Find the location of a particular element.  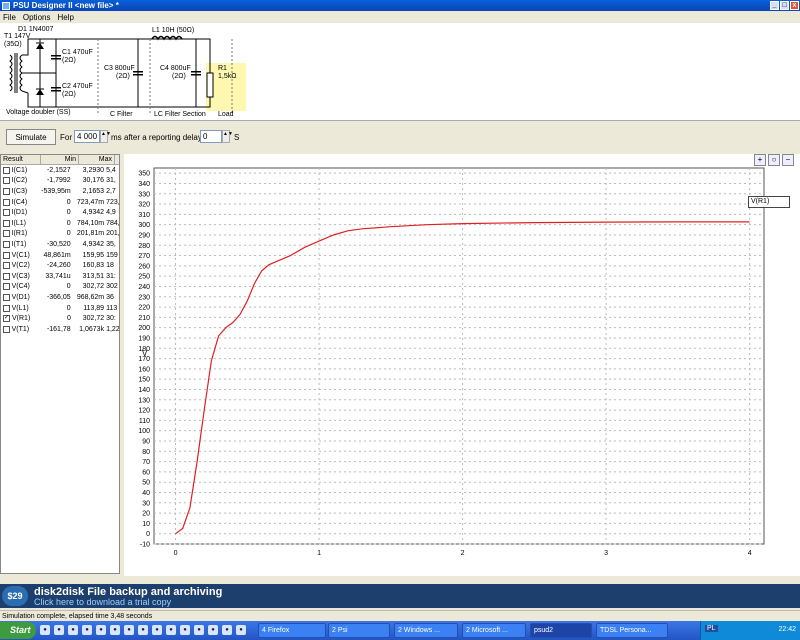

task-psud2: psud2 is located at coordinates (561, 630).